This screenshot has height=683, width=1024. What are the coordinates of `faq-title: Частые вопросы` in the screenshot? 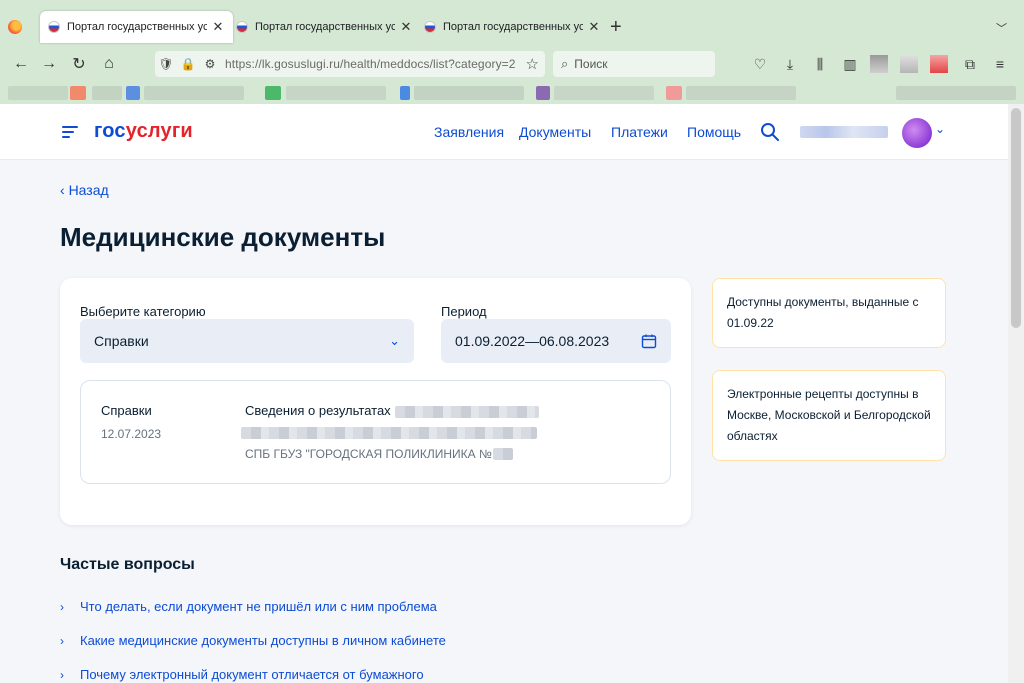 It's located at (127, 564).